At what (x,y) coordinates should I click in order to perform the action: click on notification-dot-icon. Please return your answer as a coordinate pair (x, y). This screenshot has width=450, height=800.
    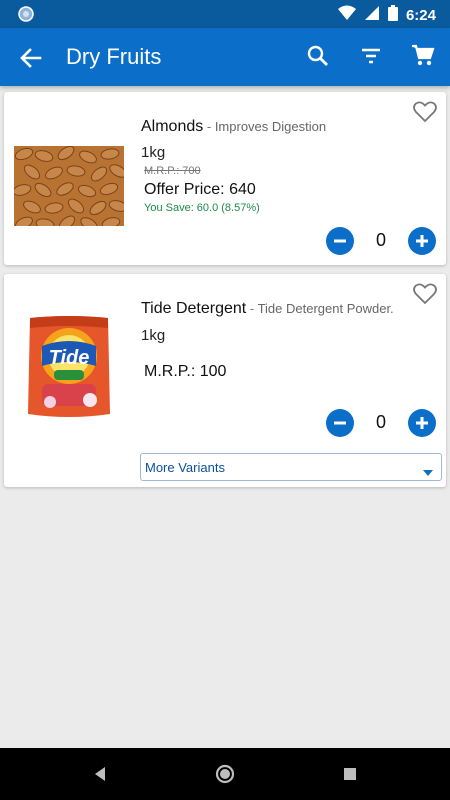
    Looking at the image, I should click on (26, 16).